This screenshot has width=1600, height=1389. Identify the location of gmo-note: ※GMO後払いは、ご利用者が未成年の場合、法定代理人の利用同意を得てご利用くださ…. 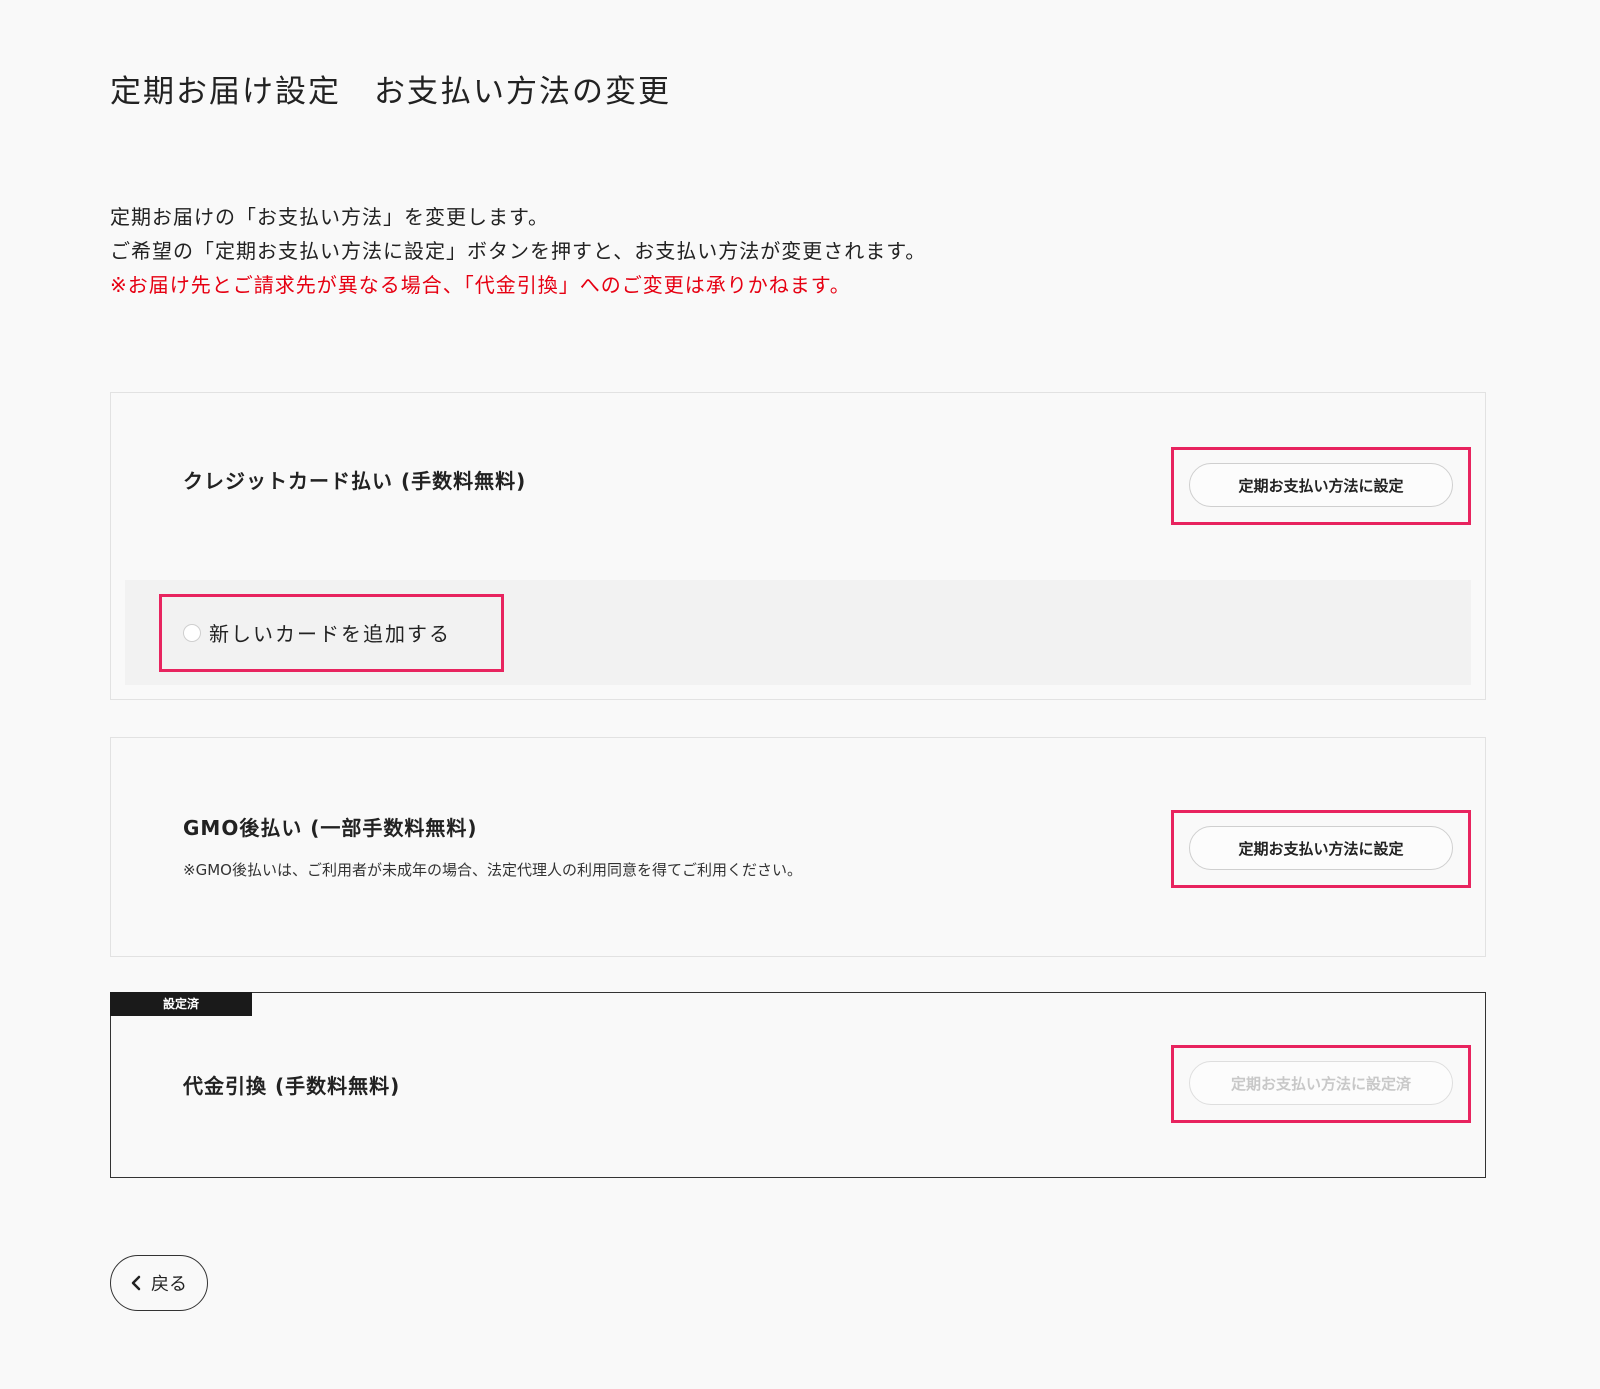
(492, 870).